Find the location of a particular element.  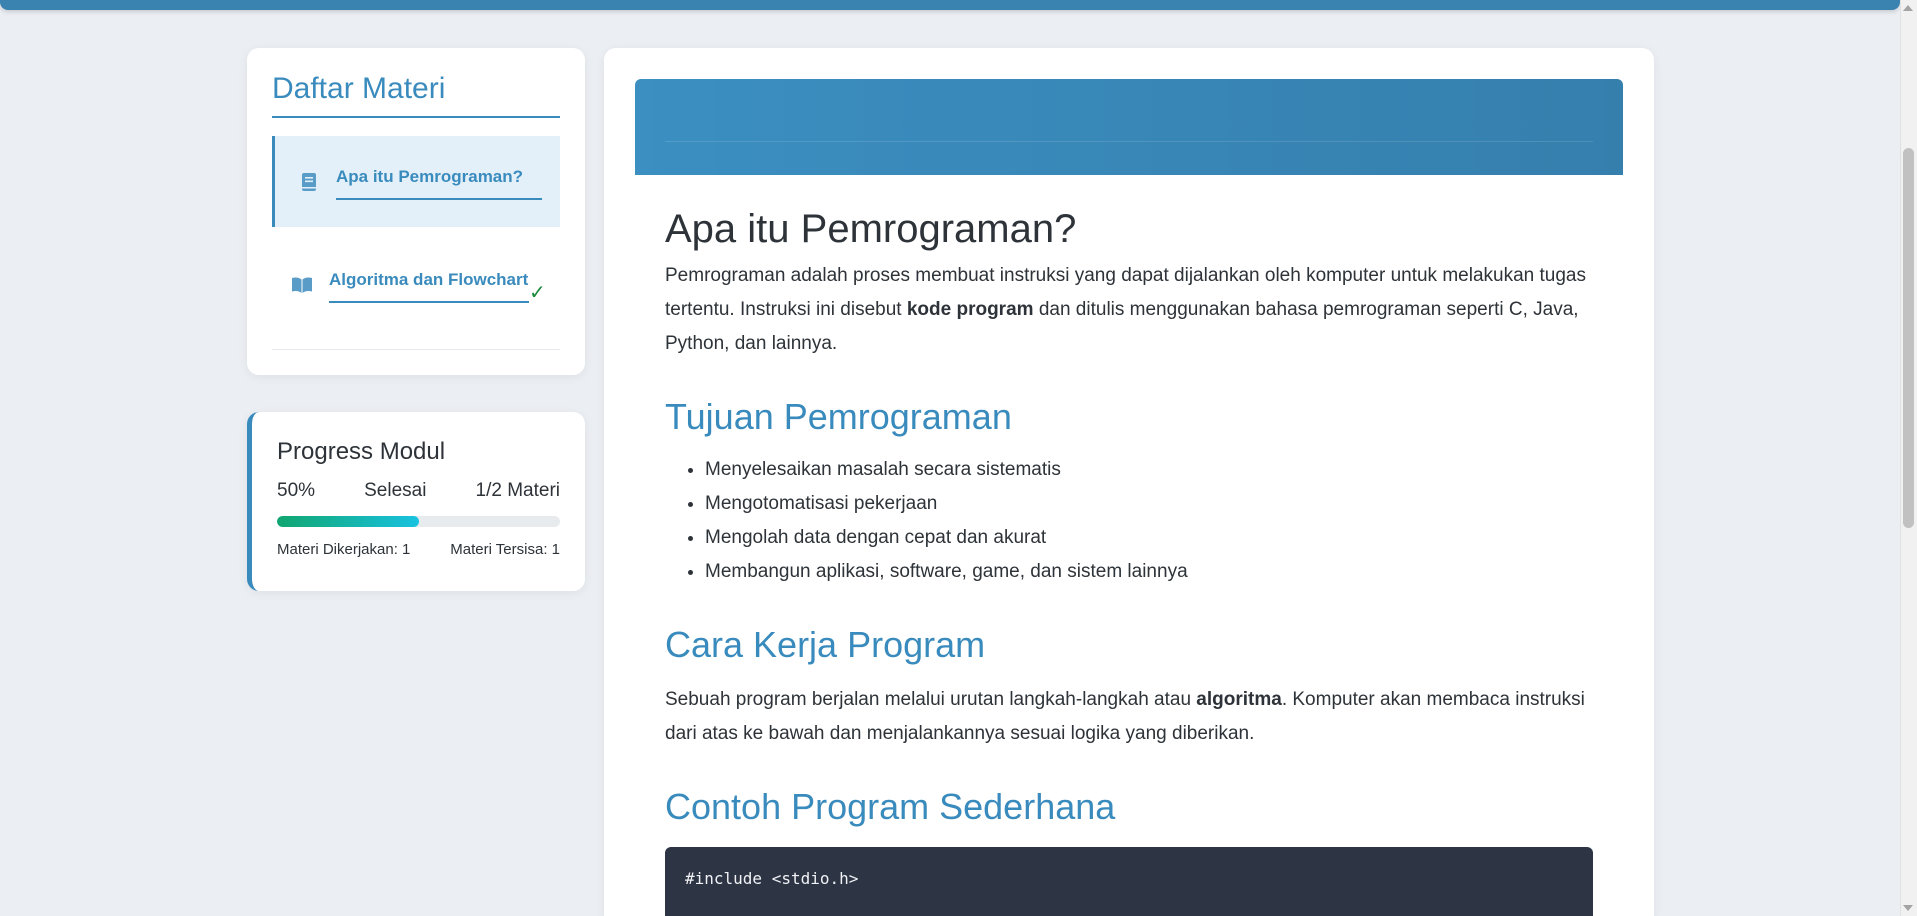

progress-status: Selesai is located at coordinates (395, 490).